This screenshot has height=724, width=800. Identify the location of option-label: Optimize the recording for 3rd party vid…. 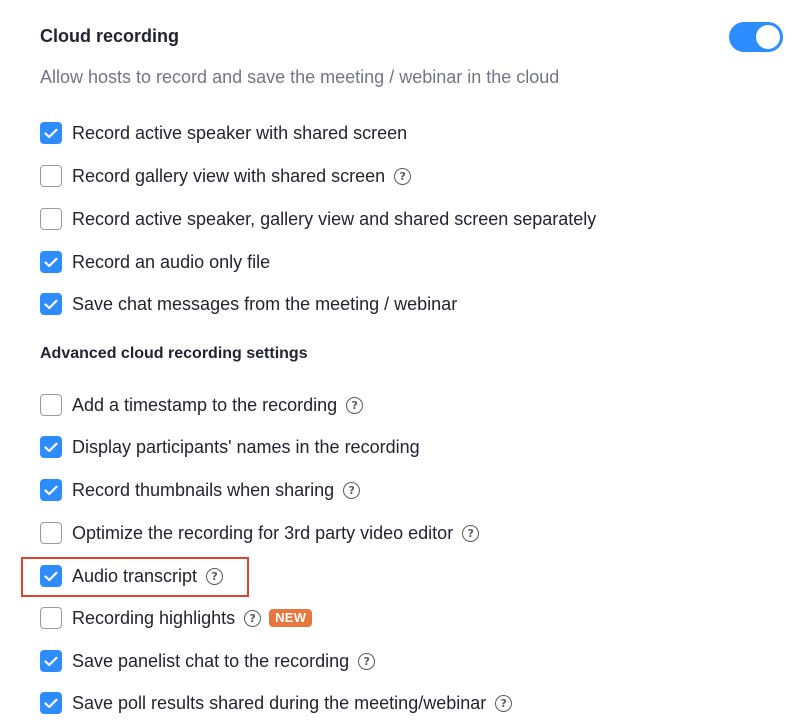
(263, 533).